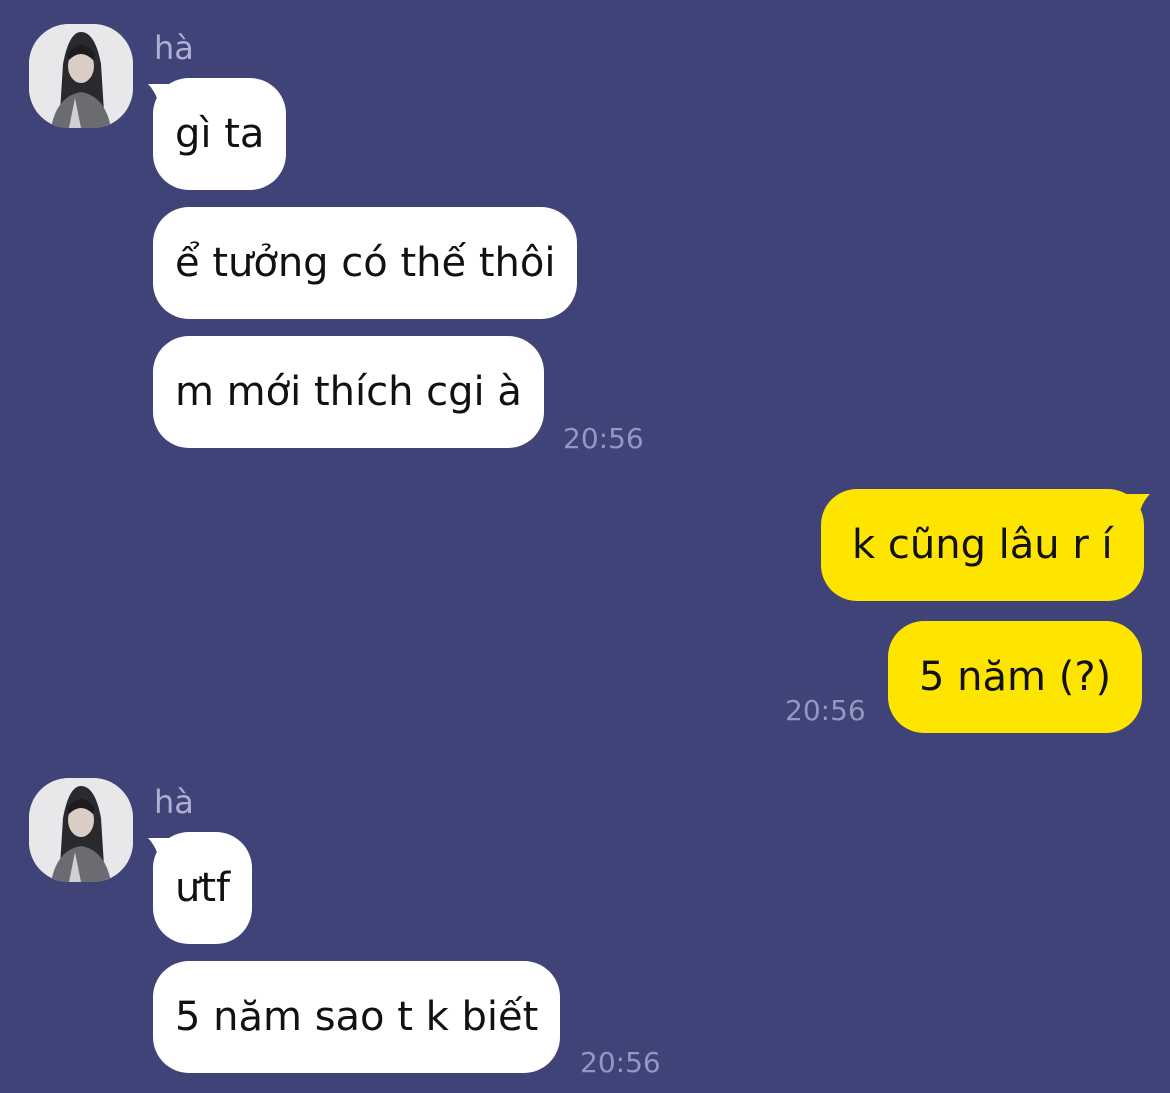 The height and width of the screenshot is (1093, 1170). Describe the element at coordinates (982, 545) in the screenshot. I see `message-bubble: k cũng lâu r í` at that location.